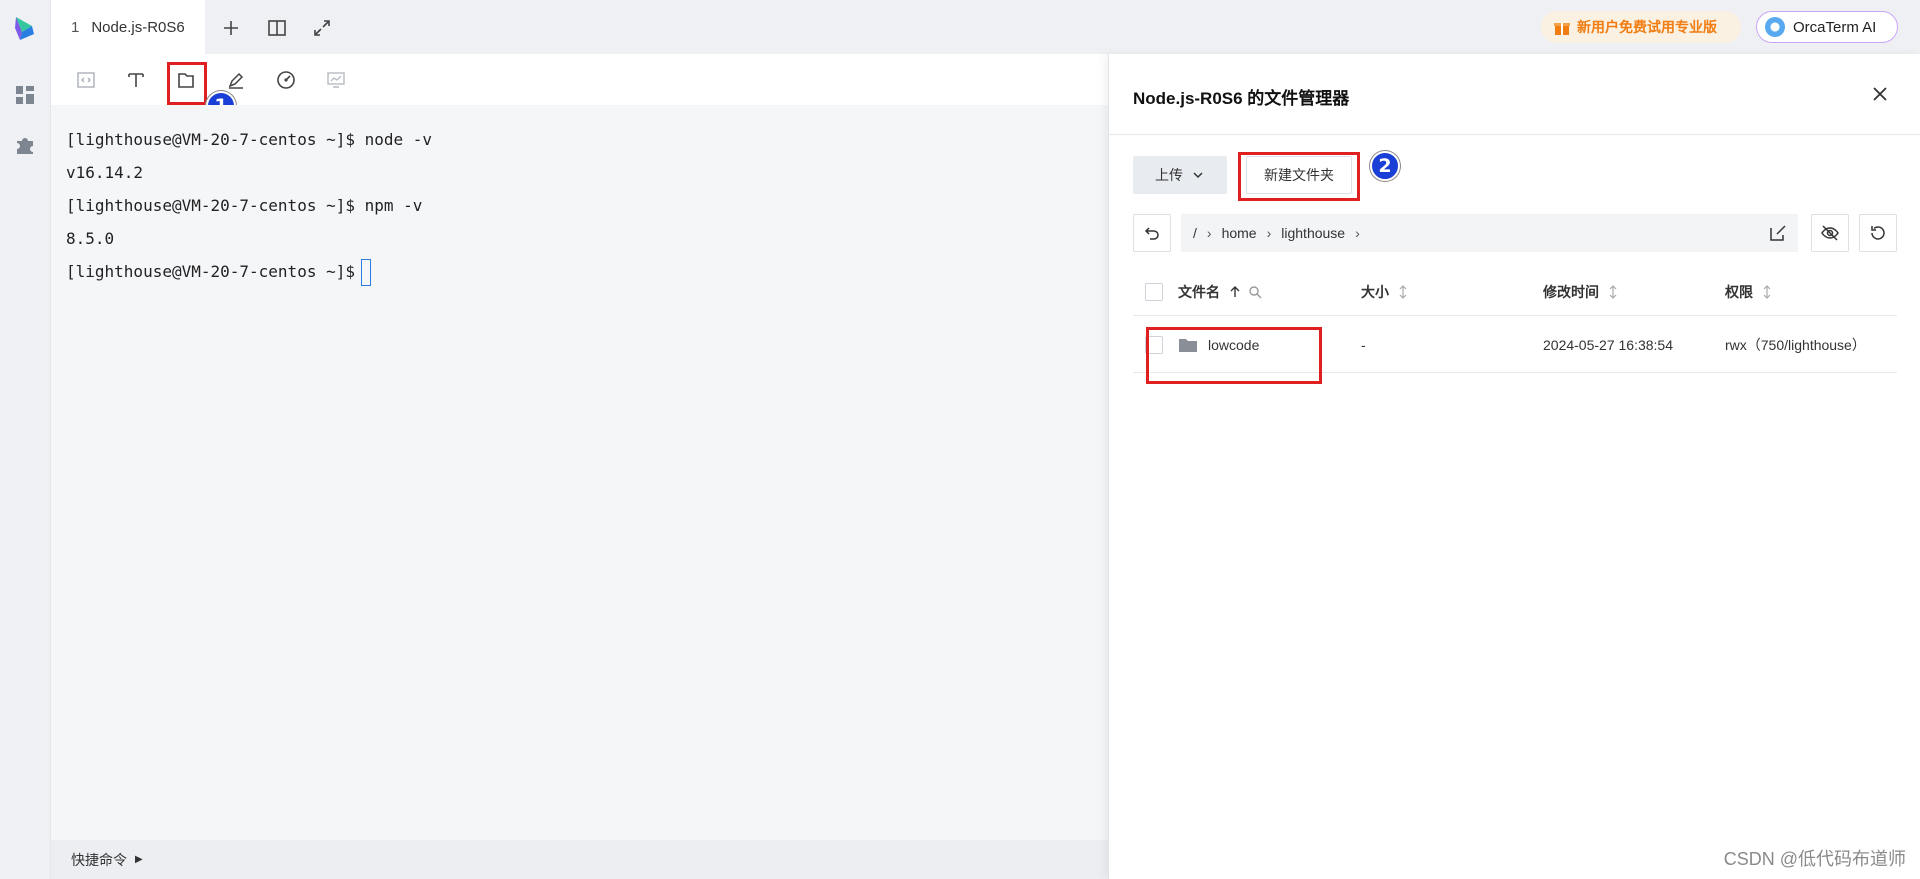  Describe the element at coordinates (985, 27) in the screenshot. I see `tab-bar: 1 Node.js-R0S6 新用户免费试用专业版 OrcaTerm AI 微` at that location.